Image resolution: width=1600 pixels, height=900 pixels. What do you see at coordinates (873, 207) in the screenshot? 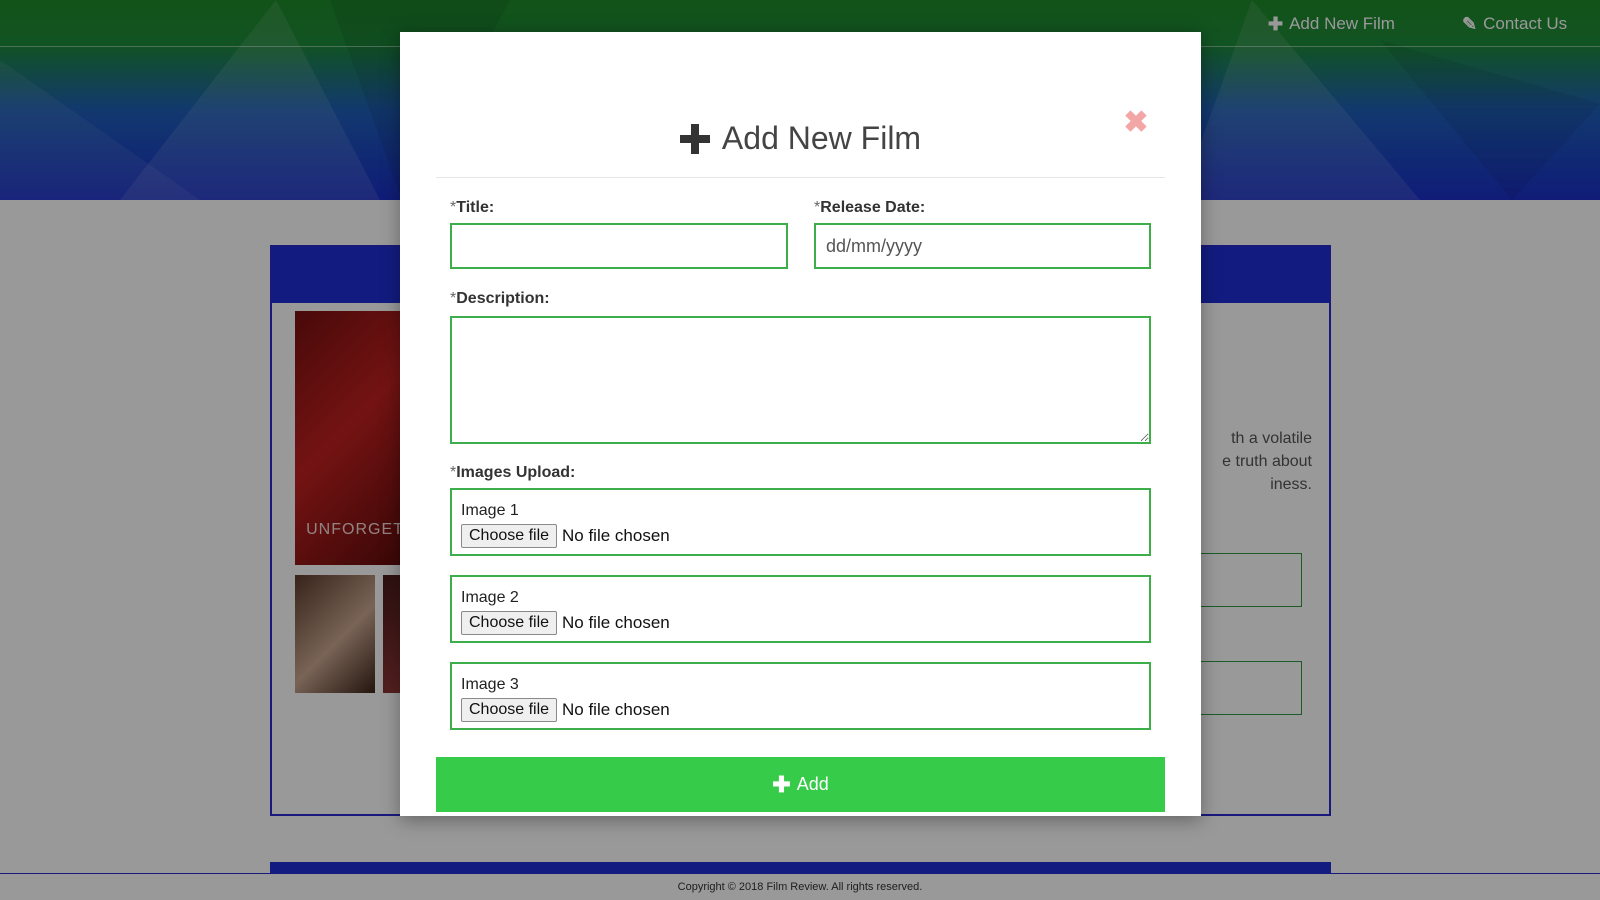
I see `release-date-label-text: Release Date:` at bounding box center [873, 207].